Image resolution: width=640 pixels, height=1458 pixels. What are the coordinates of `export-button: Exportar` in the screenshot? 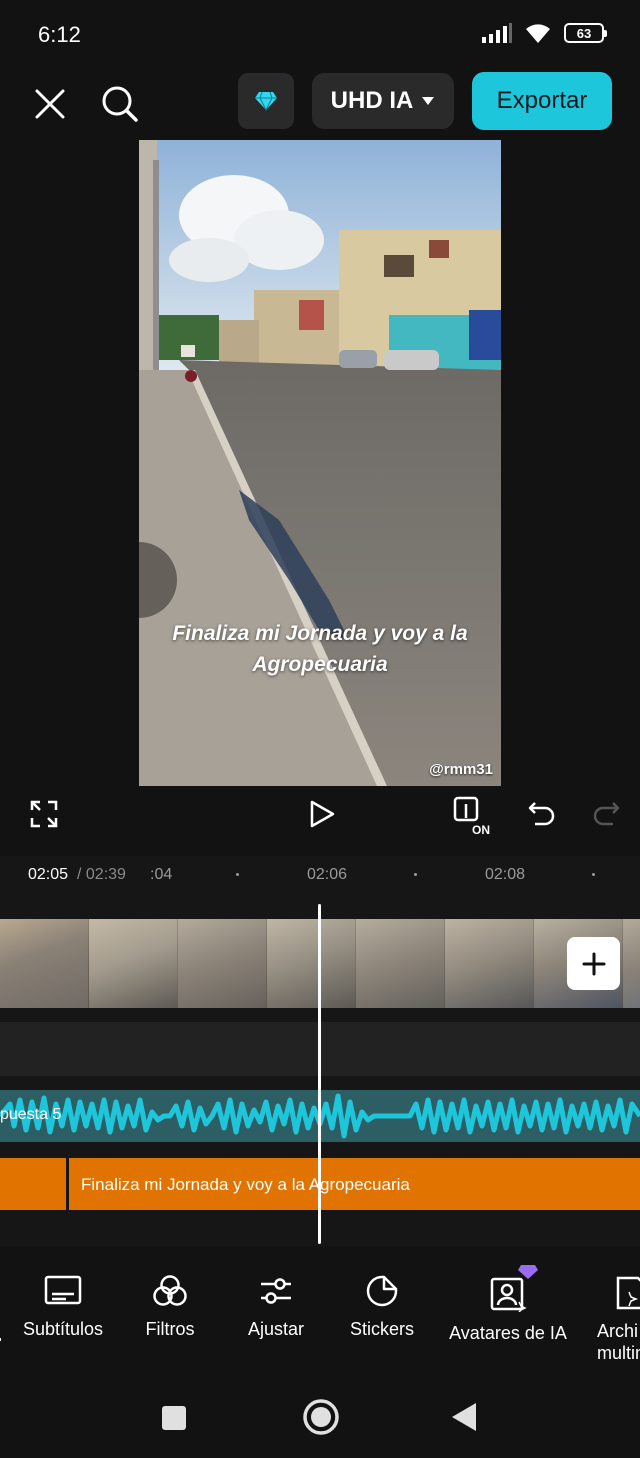 It's located at (542, 101).